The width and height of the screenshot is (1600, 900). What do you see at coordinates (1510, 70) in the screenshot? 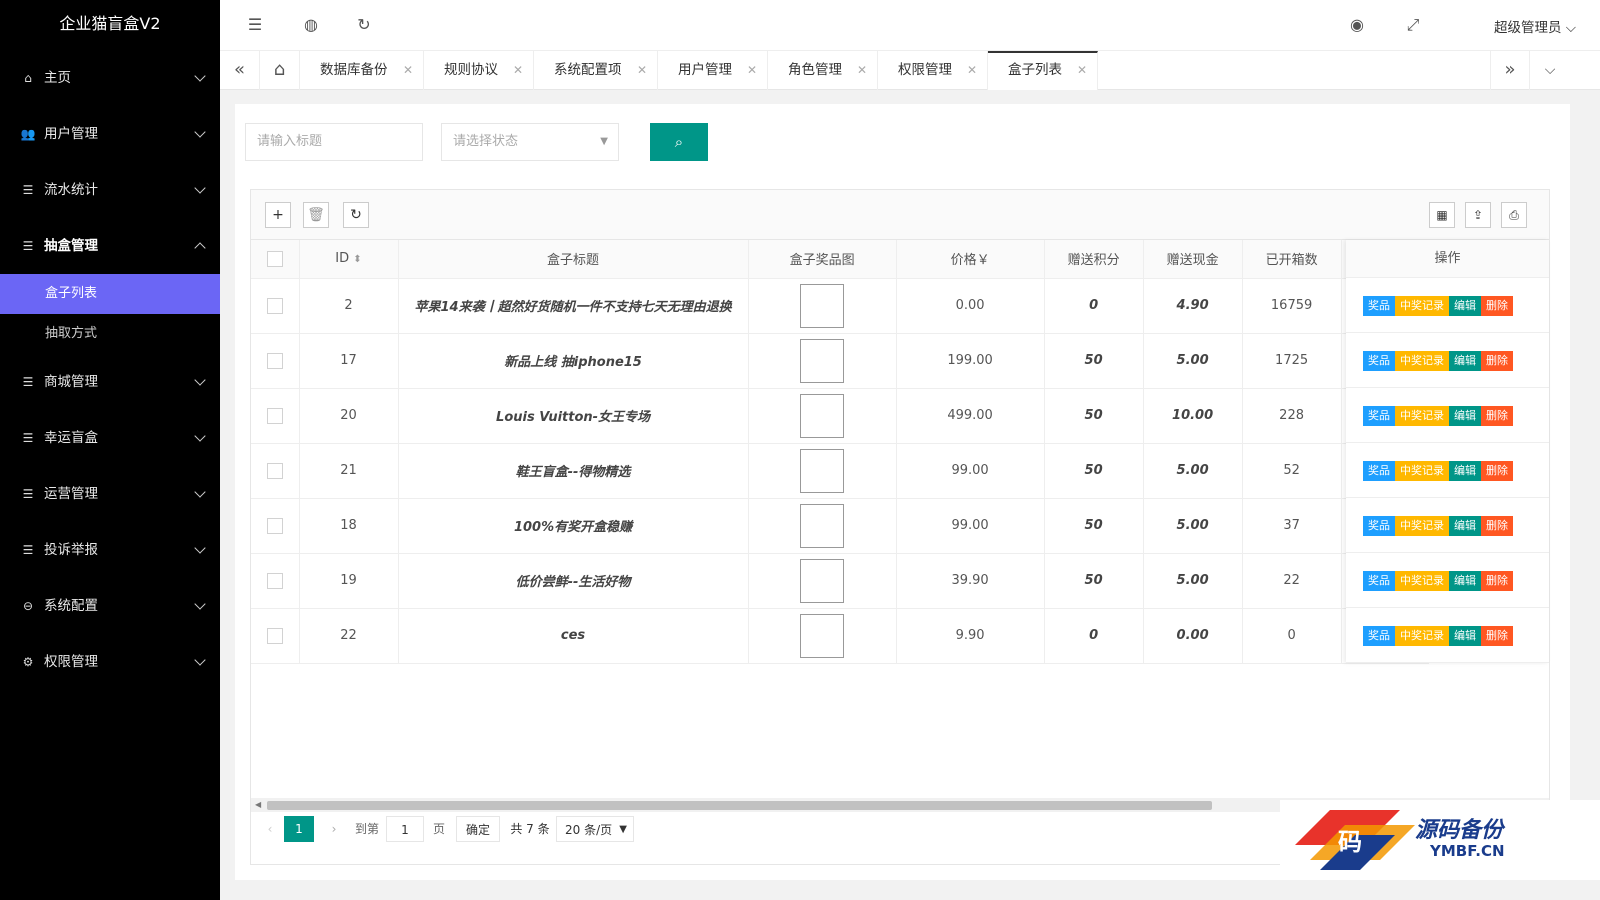
I see `tabs-scroll-right-icon: »` at bounding box center [1510, 70].